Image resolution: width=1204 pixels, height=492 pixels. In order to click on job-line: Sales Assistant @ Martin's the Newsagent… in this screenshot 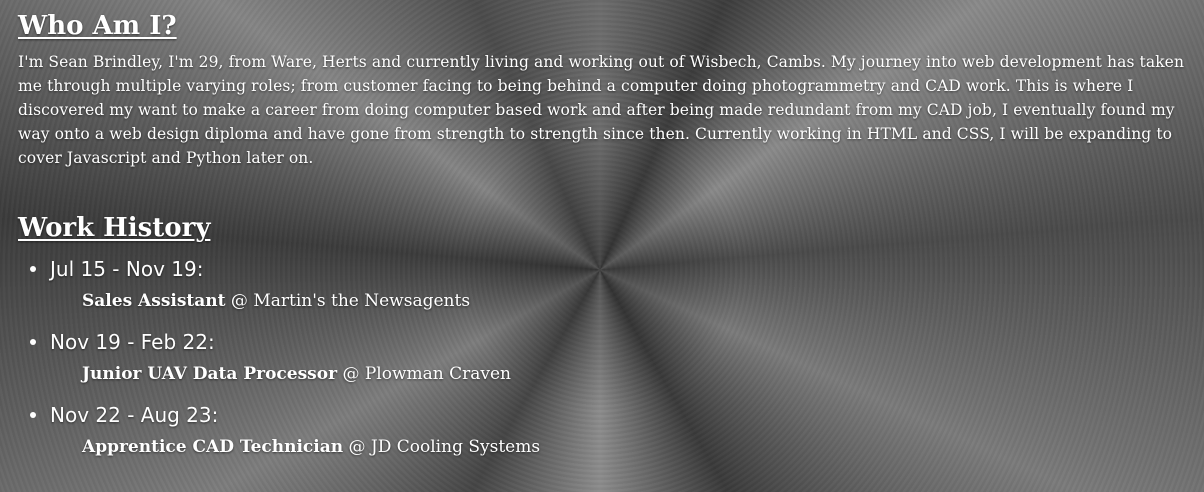, I will do `click(635, 301)`.